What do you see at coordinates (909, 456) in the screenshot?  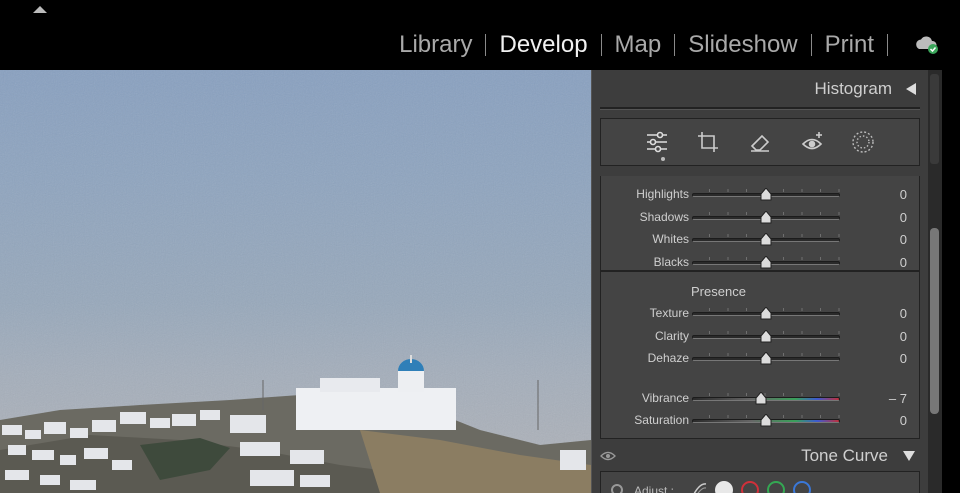 I see `tone-curve-collapse-arrow-icon` at bounding box center [909, 456].